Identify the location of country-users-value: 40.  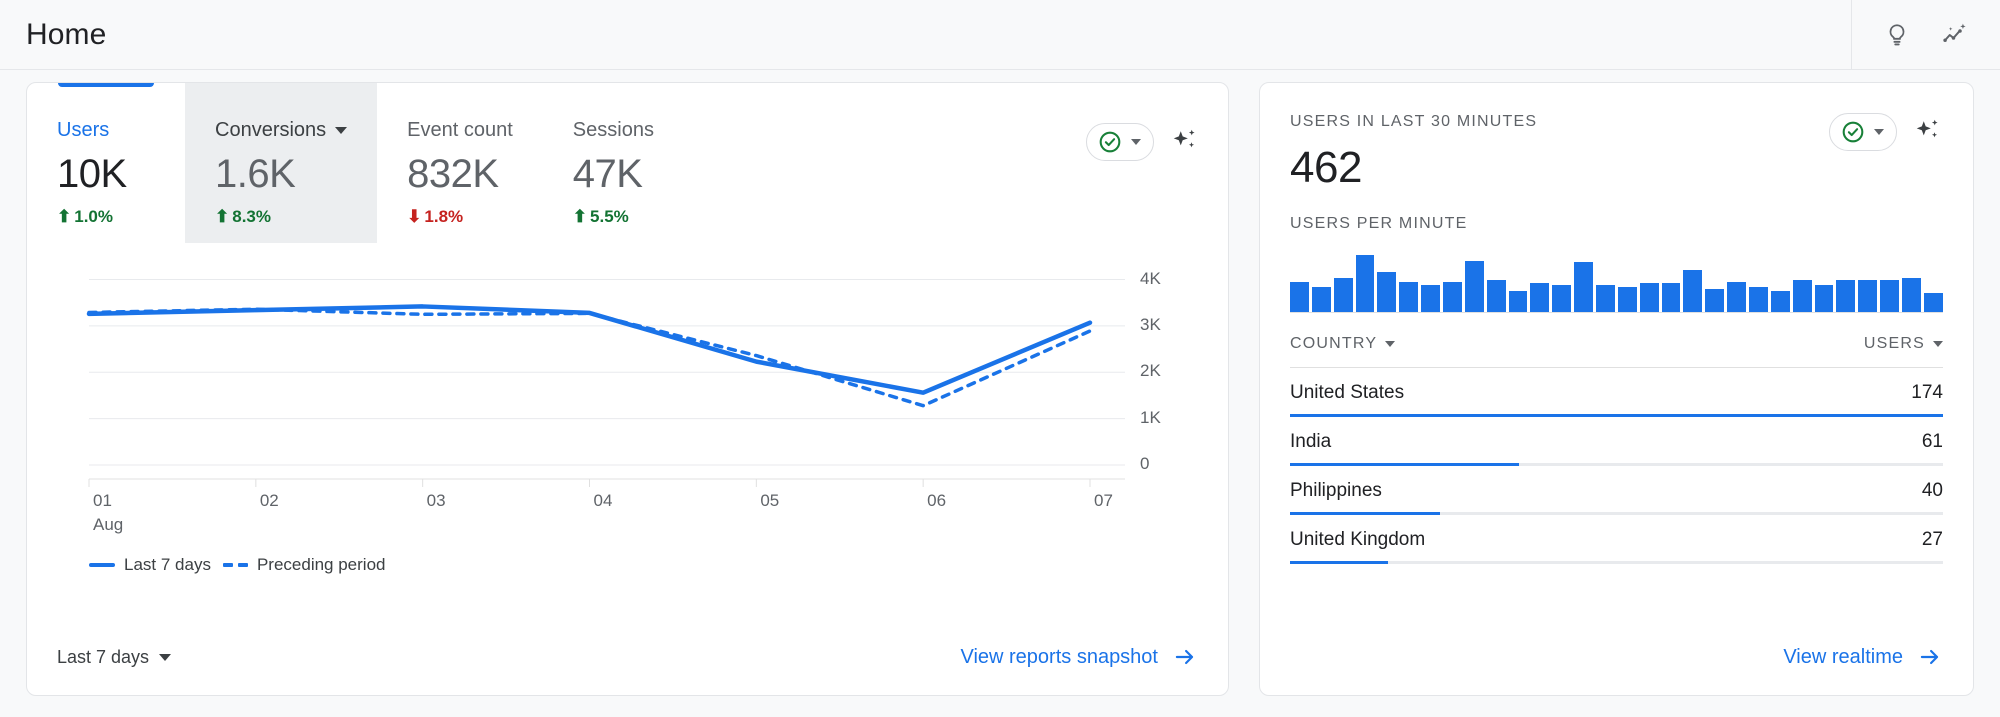
(1932, 490).